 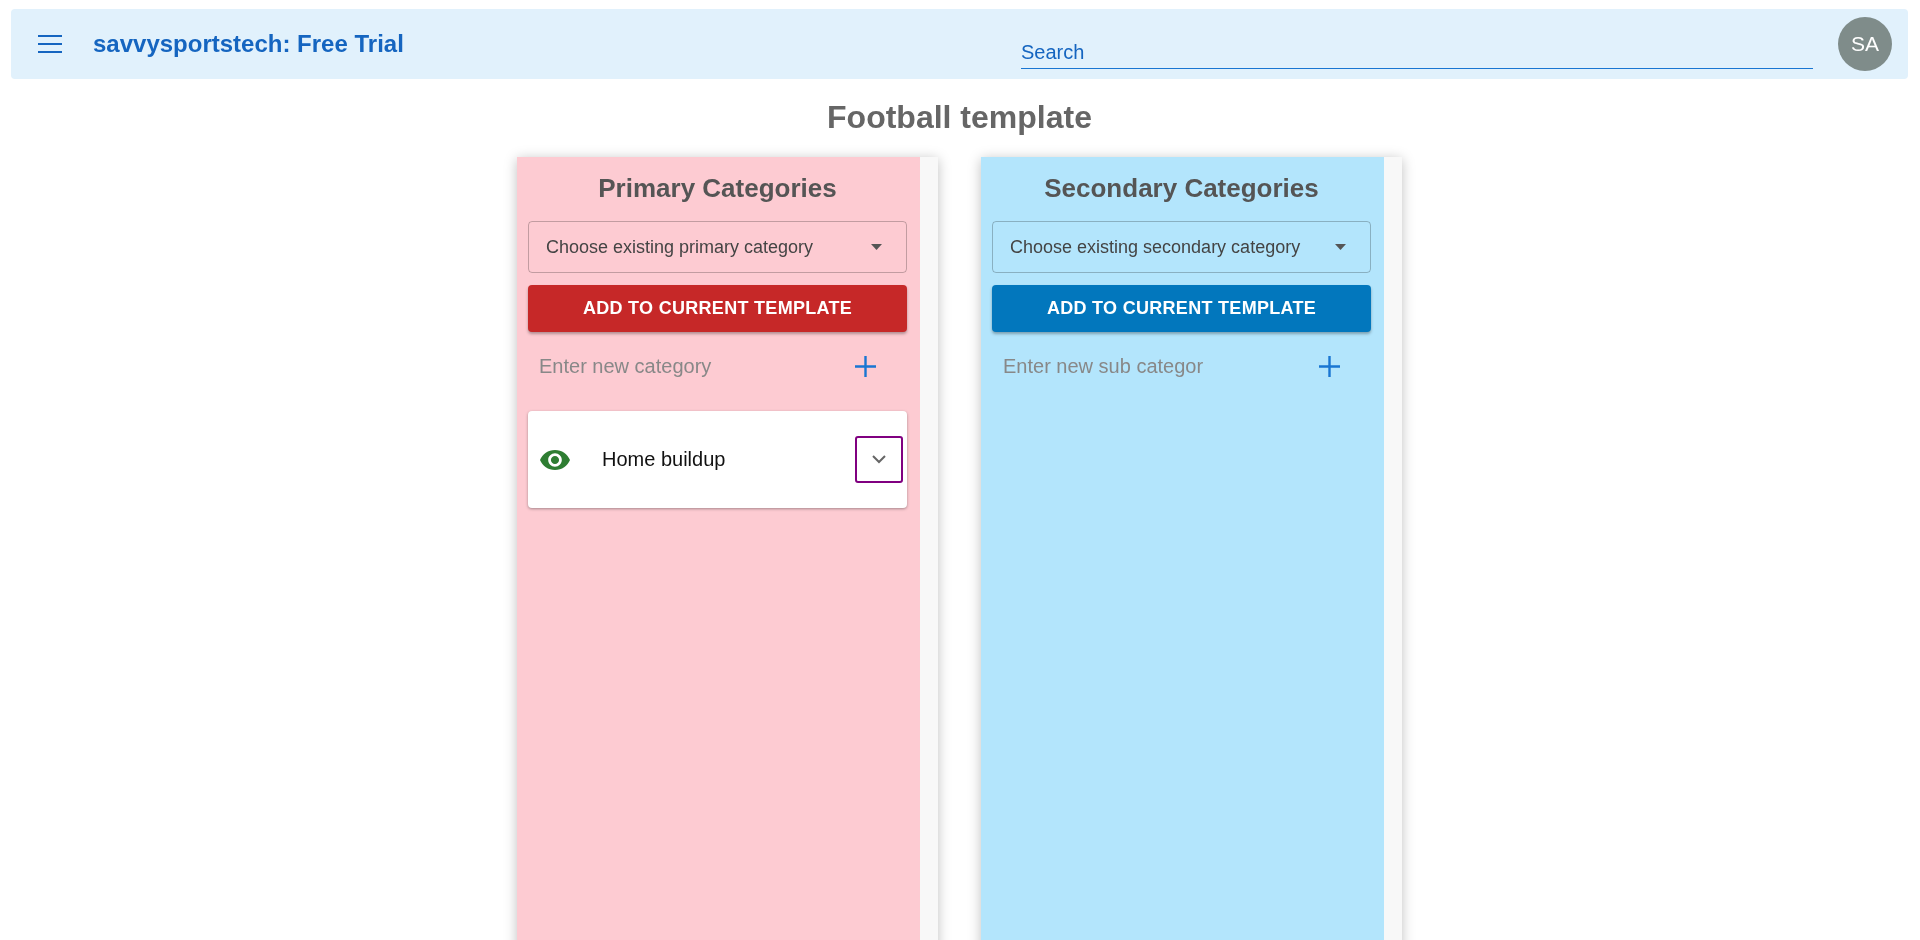 I want to click on expand-button, so click(x=879, y=459).